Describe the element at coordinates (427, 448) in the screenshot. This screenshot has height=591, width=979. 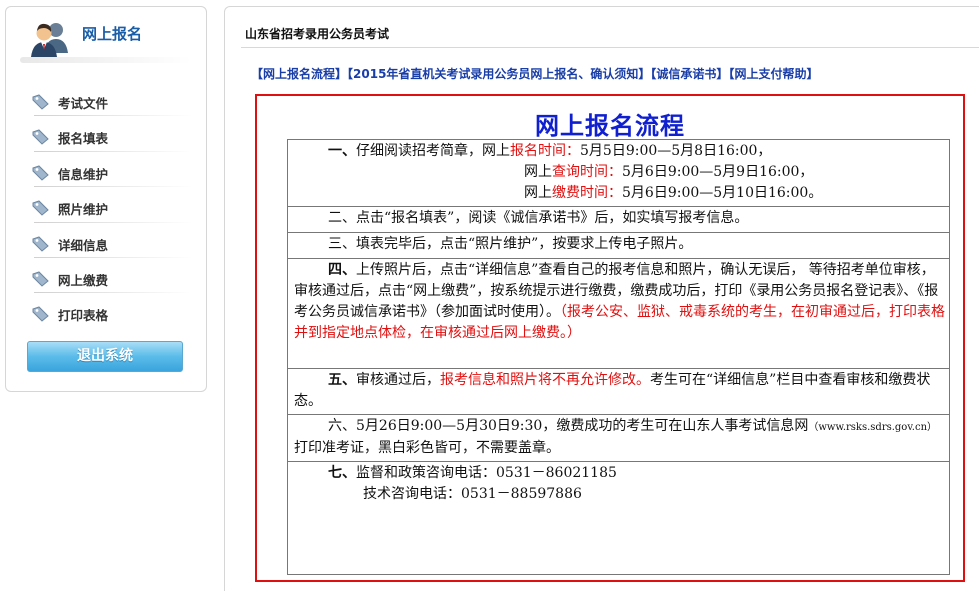
I see `step-text: 打印准考证，黑白彩色皆可，不需要盖章。` at that location.